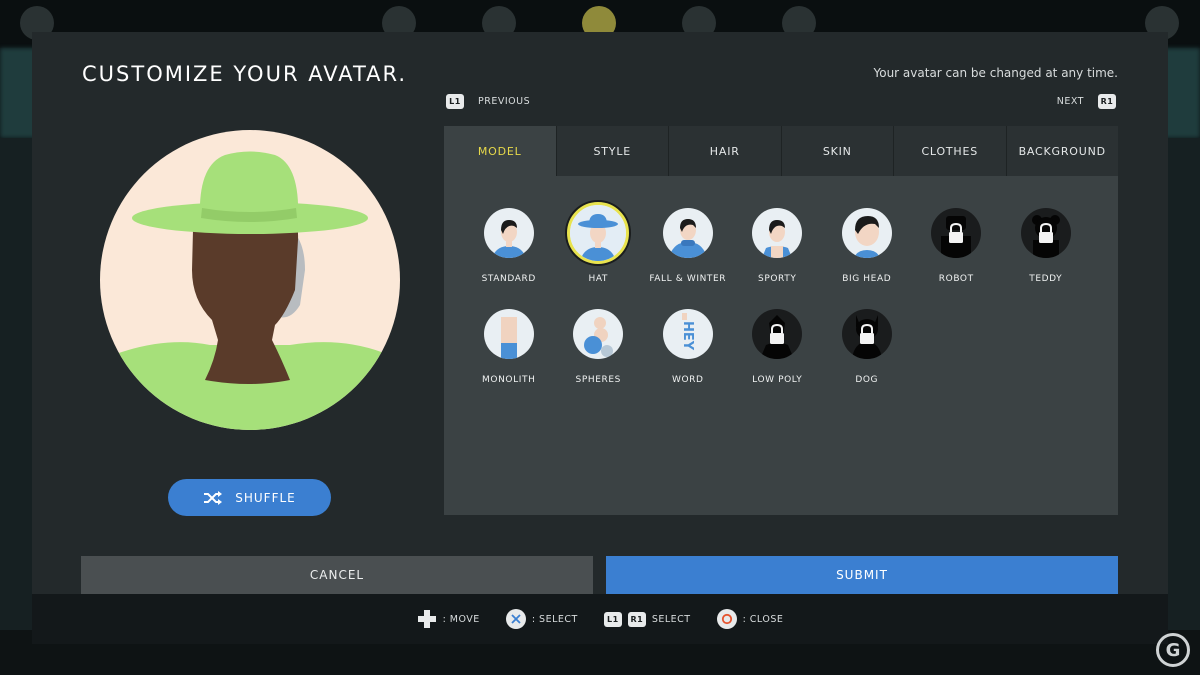 This screenshot has height=675, width=1200. I want to click on submit-button: SUBMIT, so click(862, 575).